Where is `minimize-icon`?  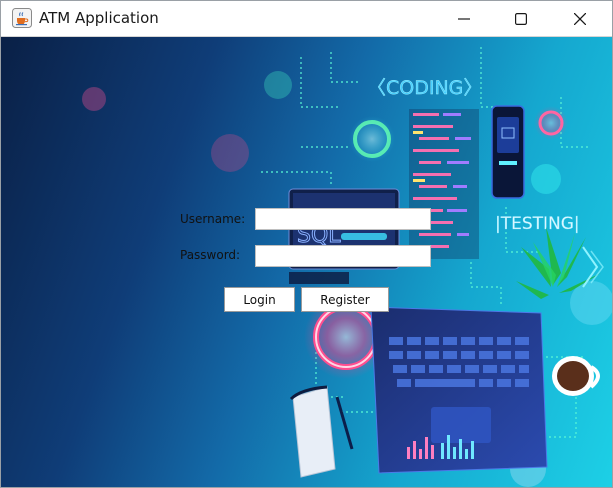
minimize-icon is located at coordinates (464, 18).